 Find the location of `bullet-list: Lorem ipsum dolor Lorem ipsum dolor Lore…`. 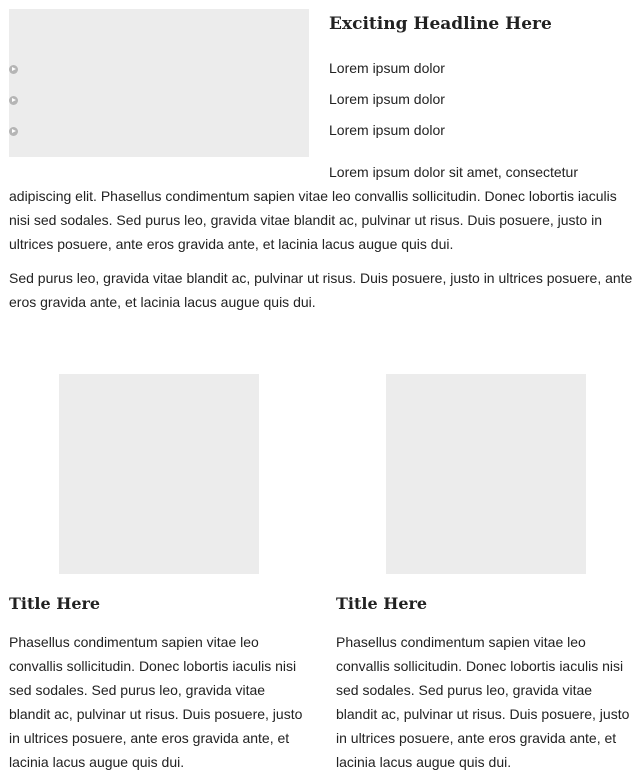

bullet-list: Lorem ipsum dolor Lorem ipsum dolor Lore… is located at coordinates (323, 99).